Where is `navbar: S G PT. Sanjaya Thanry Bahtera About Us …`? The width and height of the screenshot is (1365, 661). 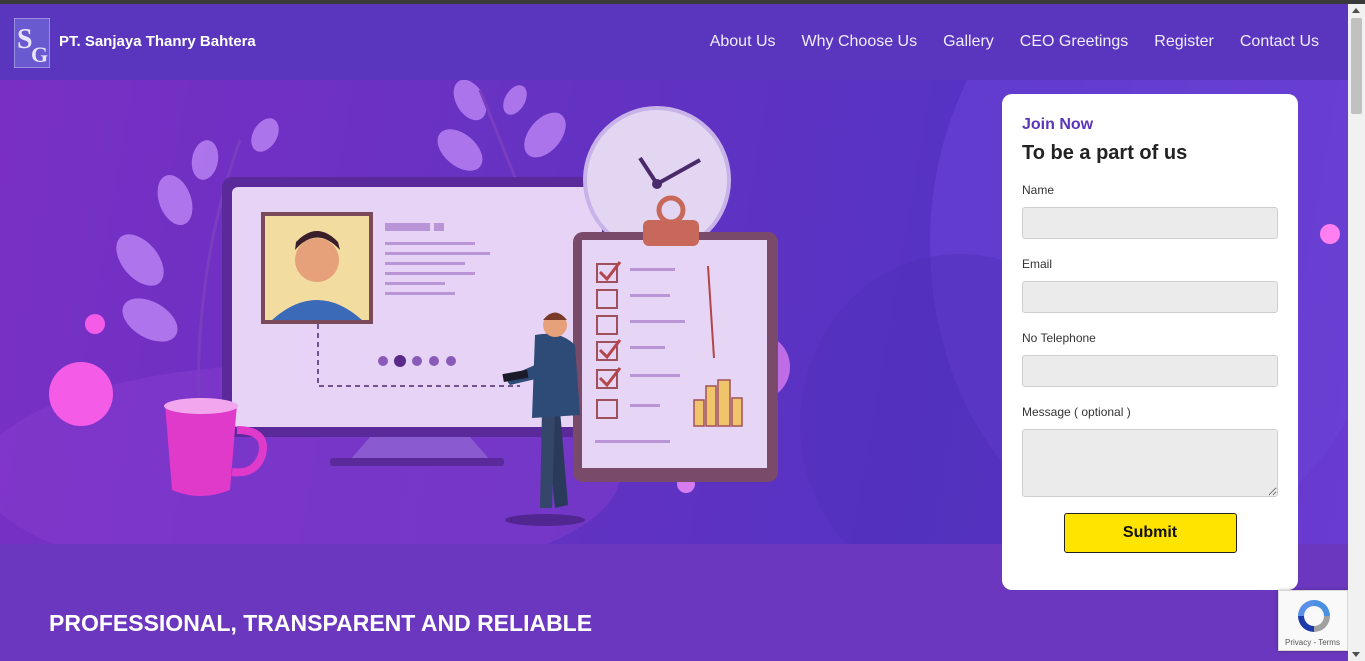 navbar: S G PT. Sanjaya Thanry Bahtera About Us … is located at coordinates (674, 42).